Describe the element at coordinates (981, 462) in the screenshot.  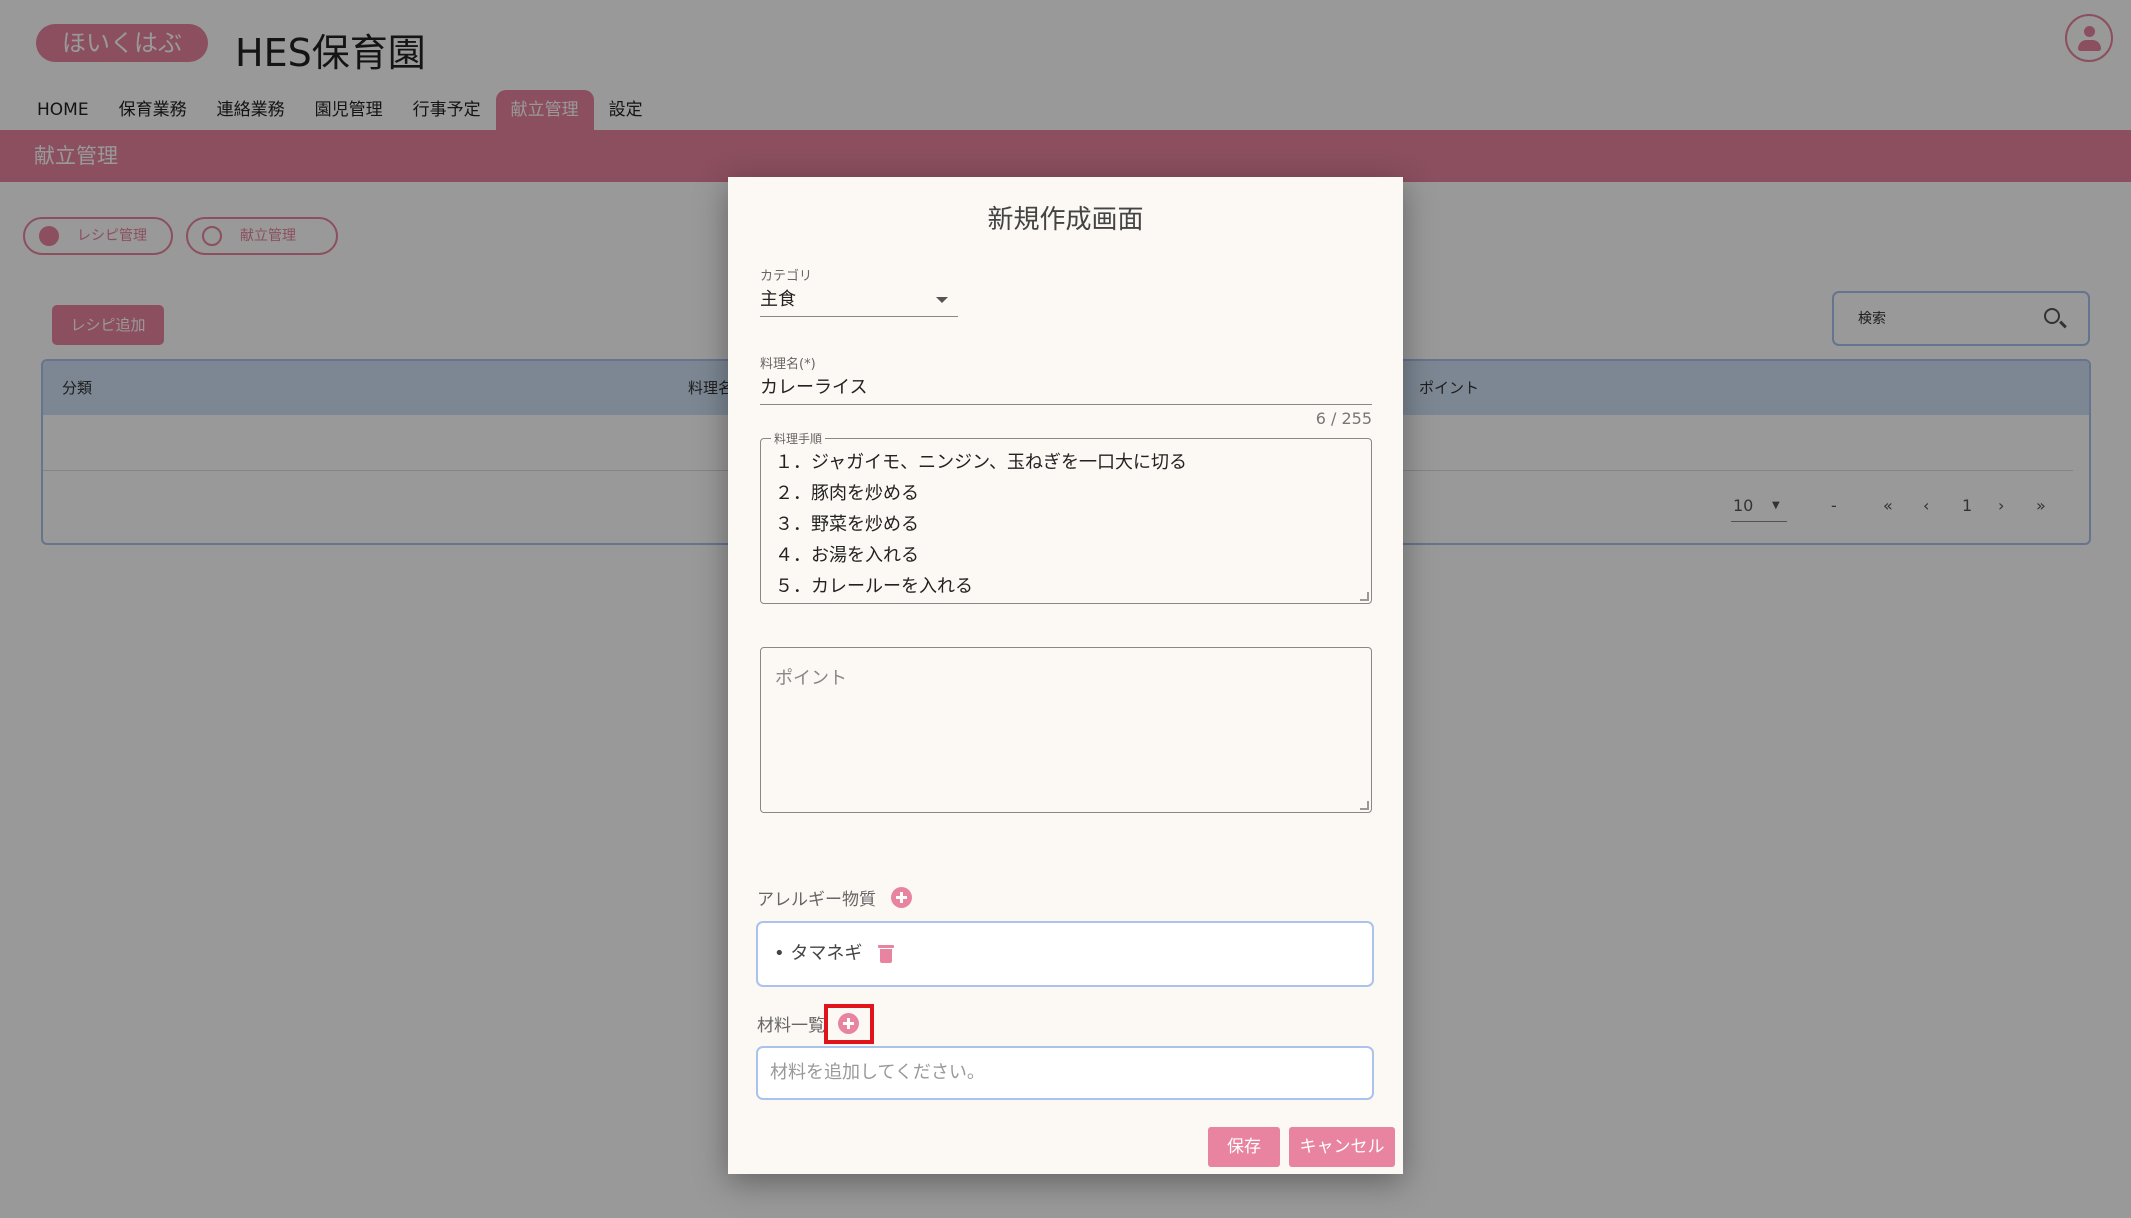
I see `step-line: １．ジャガイモ、ニンジン、玉ねぎを一口大に切る` at that location.